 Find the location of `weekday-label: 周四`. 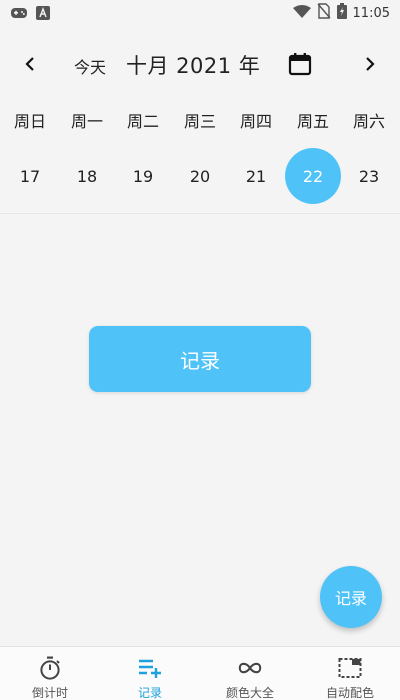

weekday-label: 周四 is located at coordinates (255, 121).